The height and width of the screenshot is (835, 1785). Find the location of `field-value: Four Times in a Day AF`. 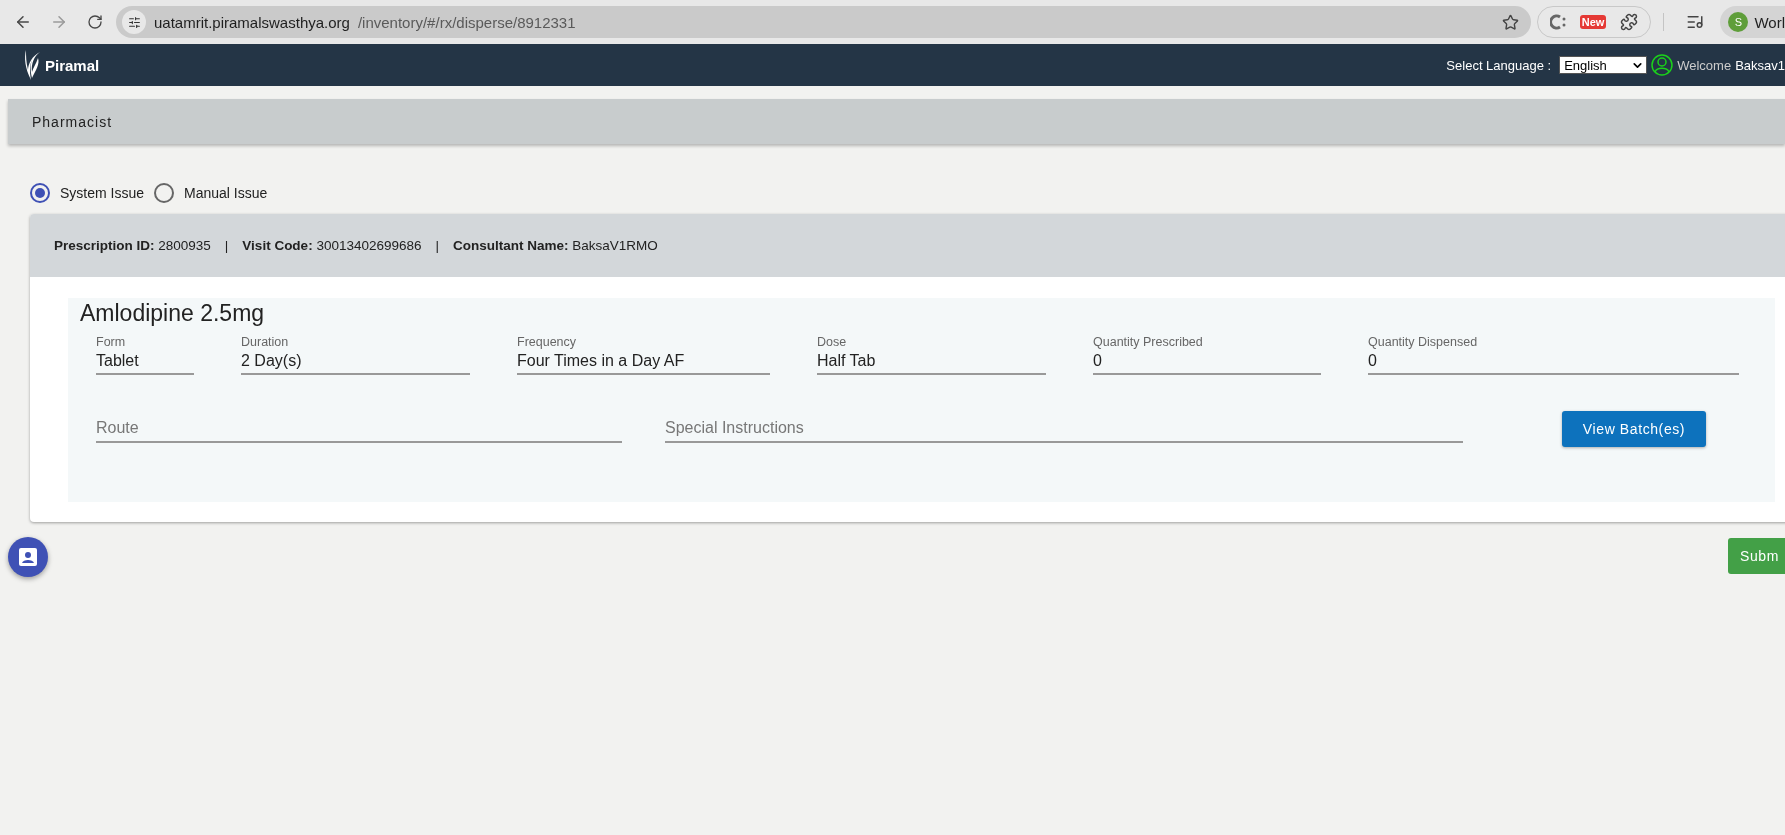

field-value: Four Times in a Day AF is located at coordinates (643, 362).